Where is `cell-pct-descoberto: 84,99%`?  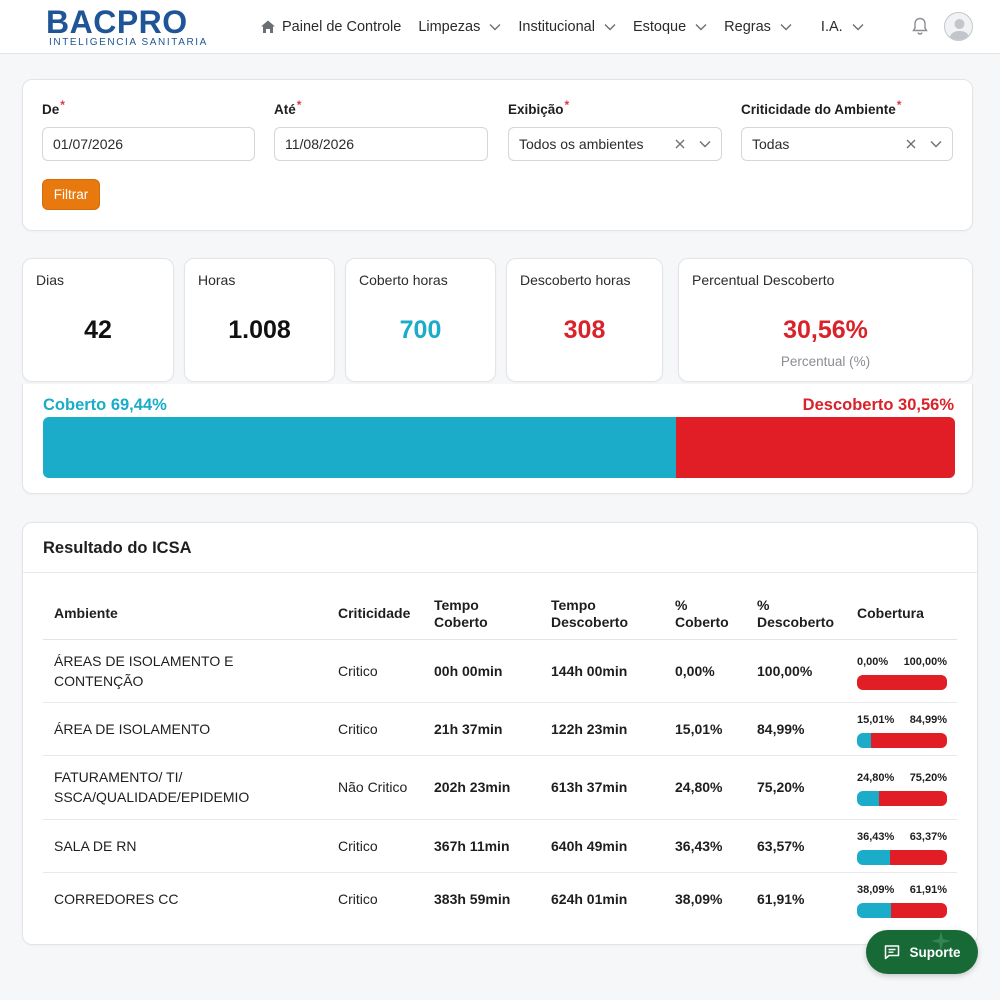 cell-pct-descoberto: 84,99% is located at coordinates (796, 729).